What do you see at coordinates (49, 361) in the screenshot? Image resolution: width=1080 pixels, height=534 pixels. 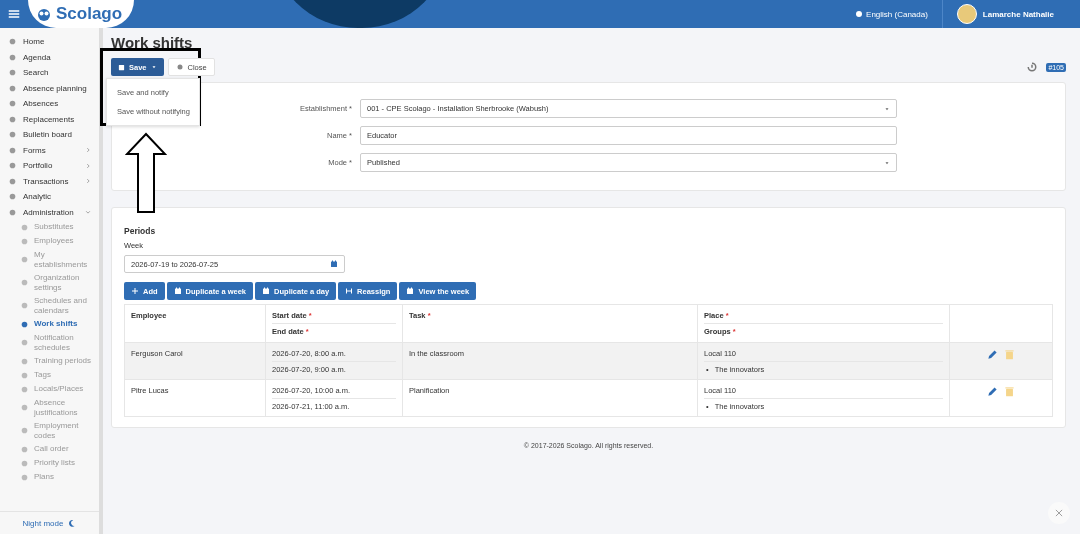 I see `sidebar-subitem: Training periods` at bounding box center [49, 361].